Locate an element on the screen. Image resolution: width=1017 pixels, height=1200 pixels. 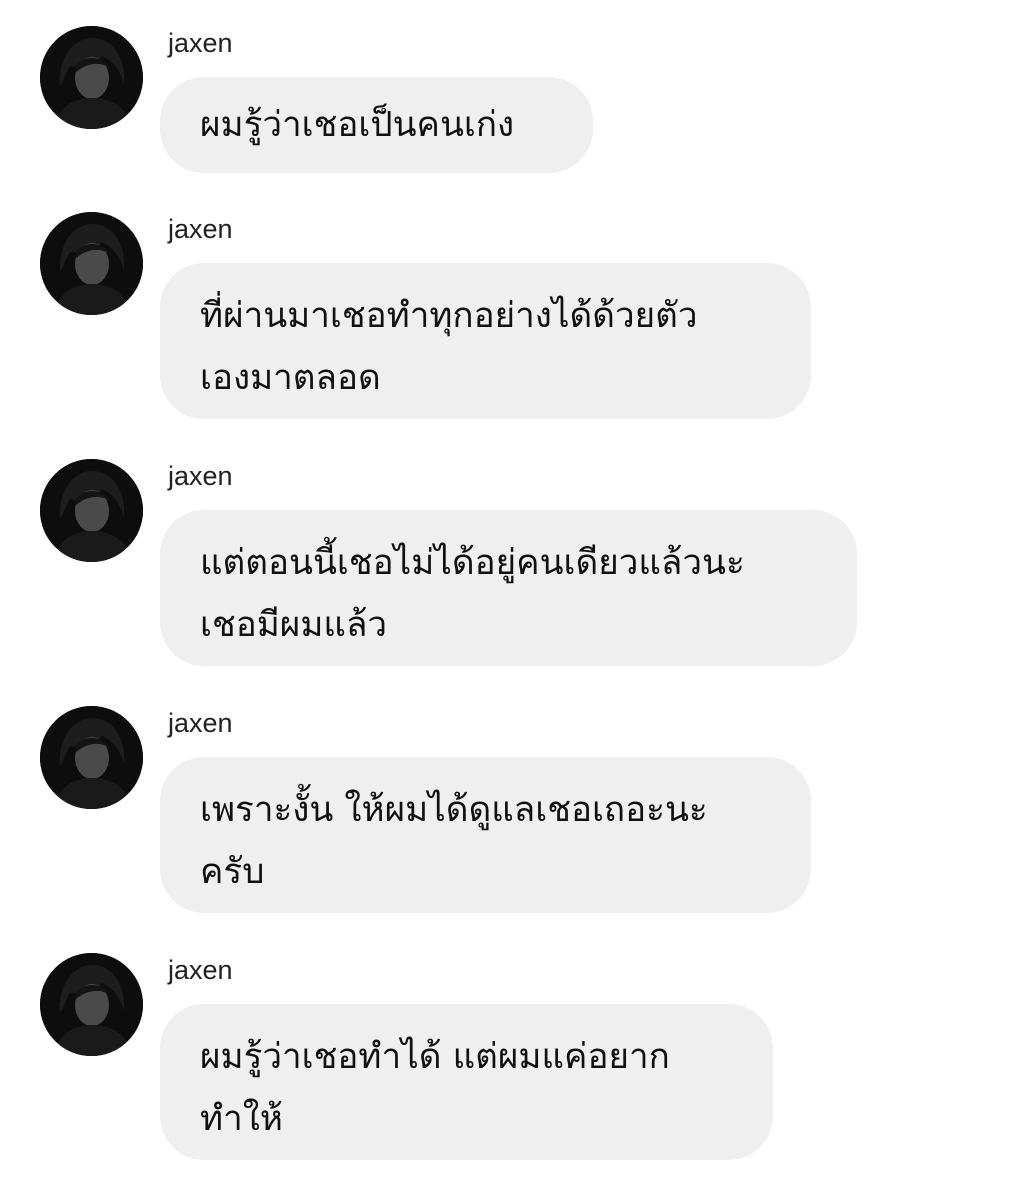
message-text: ผมรู้ว่าเชอทำได้ แต่ผมแค่อยาก is located at coordinates (435, 1057).